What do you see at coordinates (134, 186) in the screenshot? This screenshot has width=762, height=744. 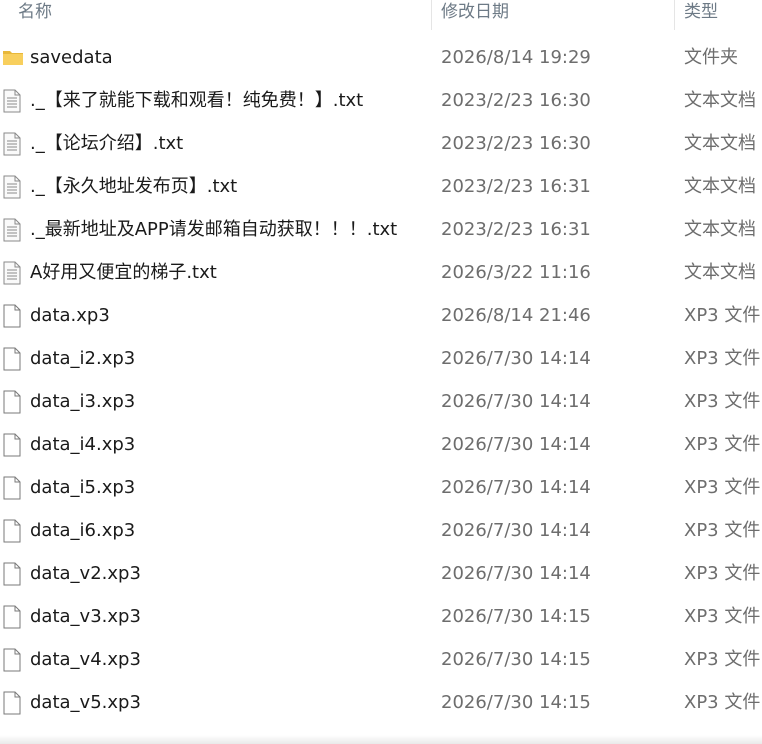 I see `file-name: ._【永久地址发布页】.txt` at bounding box center [134, 186].